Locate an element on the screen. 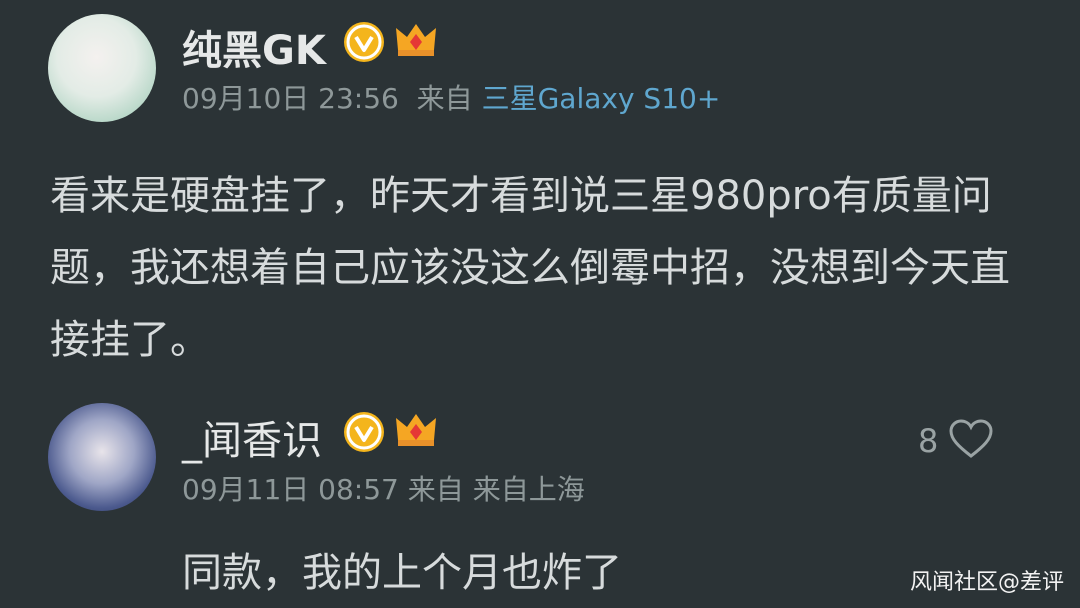 The height and width of the screenshot is (608, 1080). comment-like-button: 8 is located at coordinates (956, 441).